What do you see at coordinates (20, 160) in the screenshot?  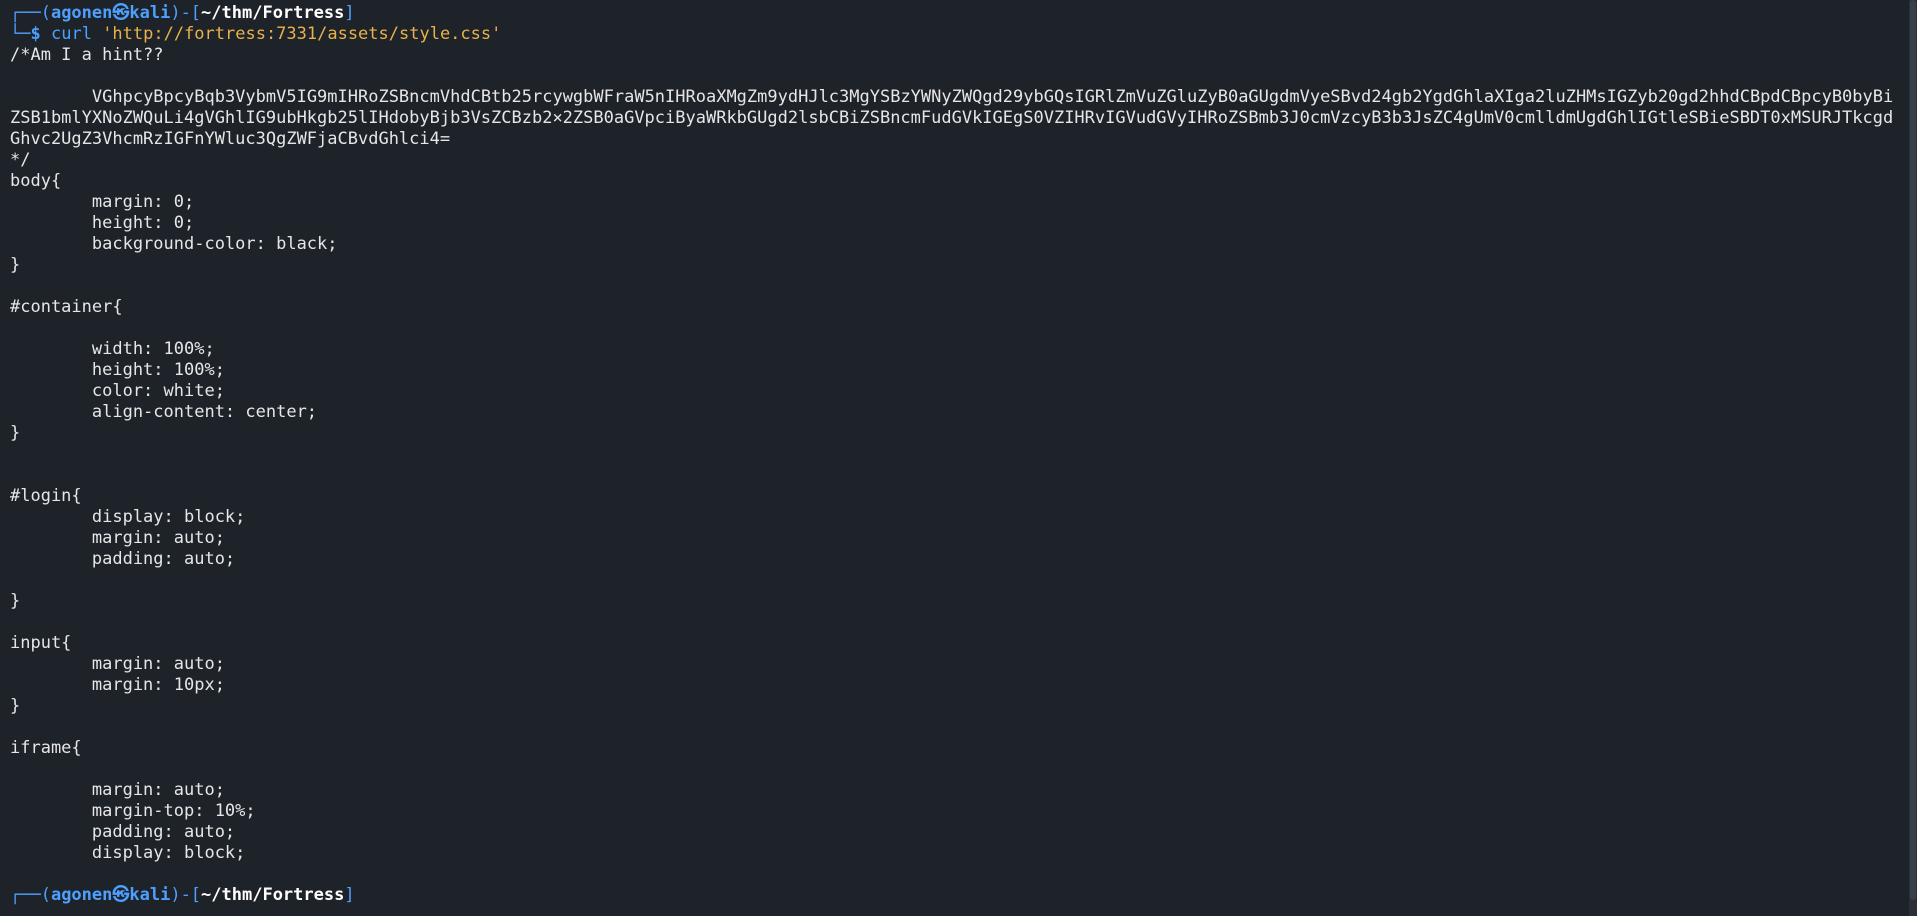 I see `output-line: */` at bounding box center [20, 160].